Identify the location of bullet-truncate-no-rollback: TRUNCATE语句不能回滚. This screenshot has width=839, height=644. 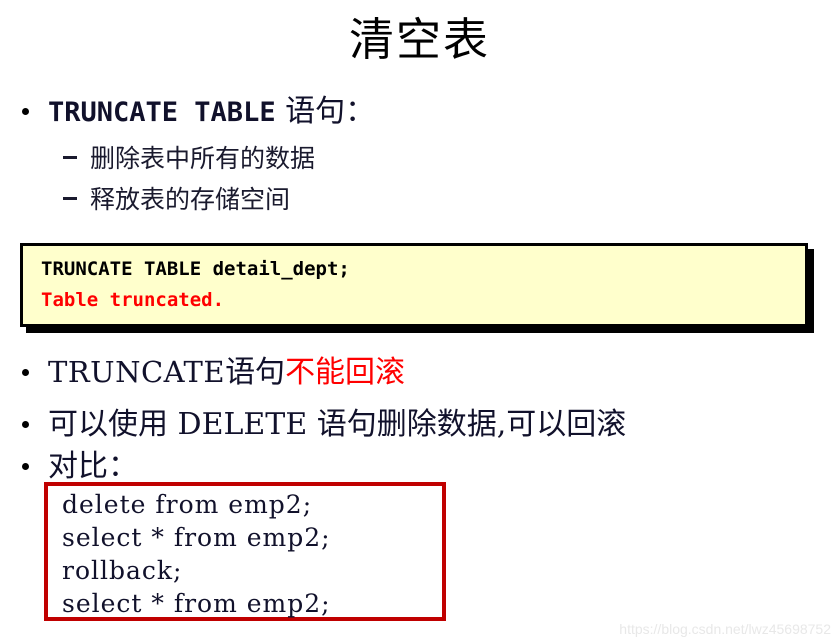
(213, 372).